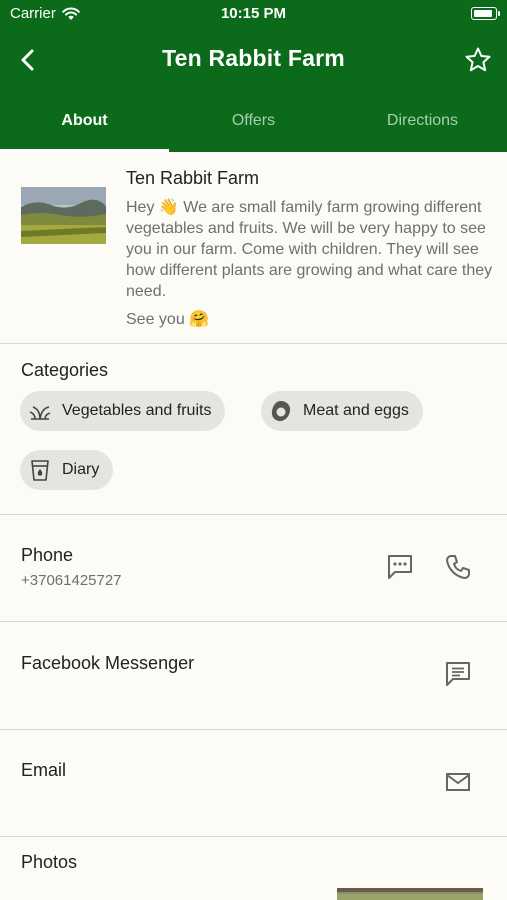  I want to click on farm-thumbnail, so click(63, 215).